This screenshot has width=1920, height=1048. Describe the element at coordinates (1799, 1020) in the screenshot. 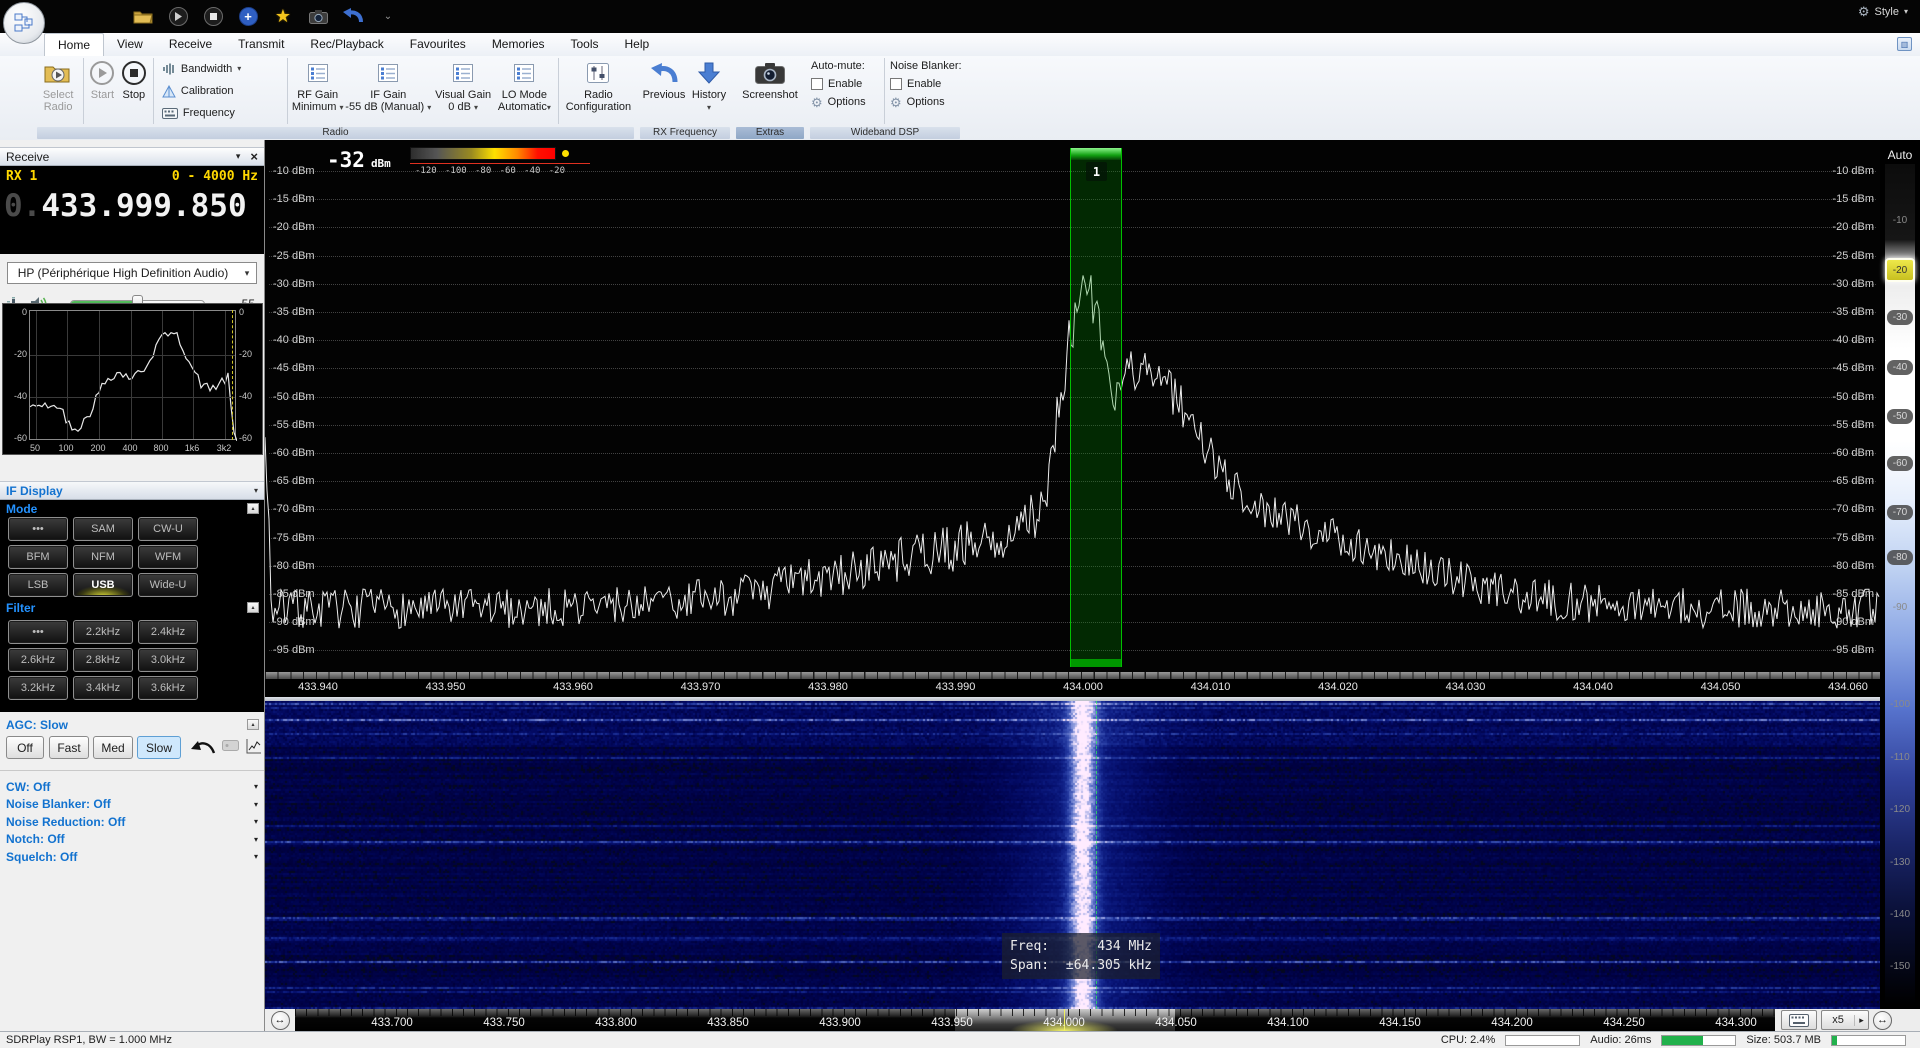

I see `keyboard-entry-button` at that location.